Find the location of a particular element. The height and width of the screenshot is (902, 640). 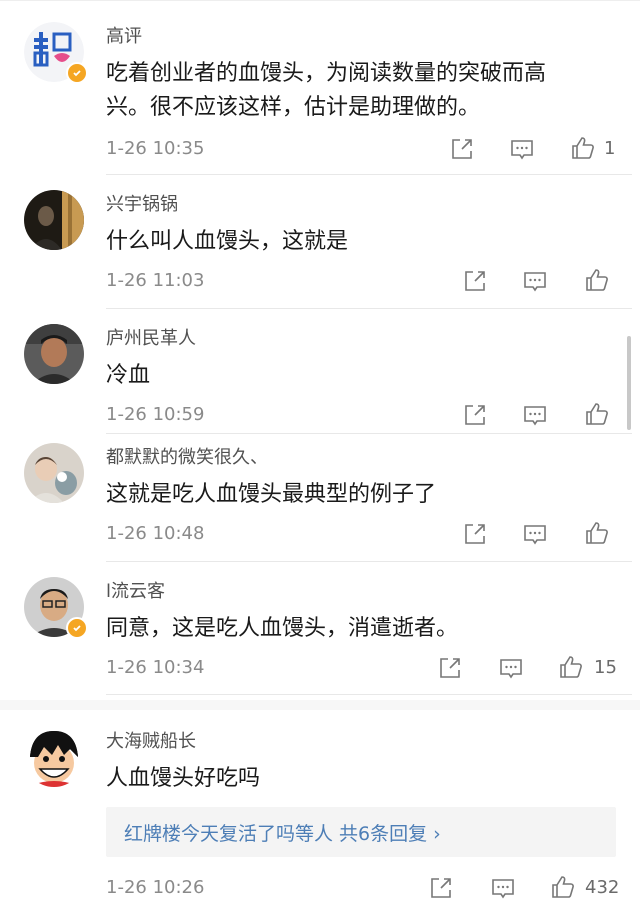

section-gap is located at coordinates (320, 705).